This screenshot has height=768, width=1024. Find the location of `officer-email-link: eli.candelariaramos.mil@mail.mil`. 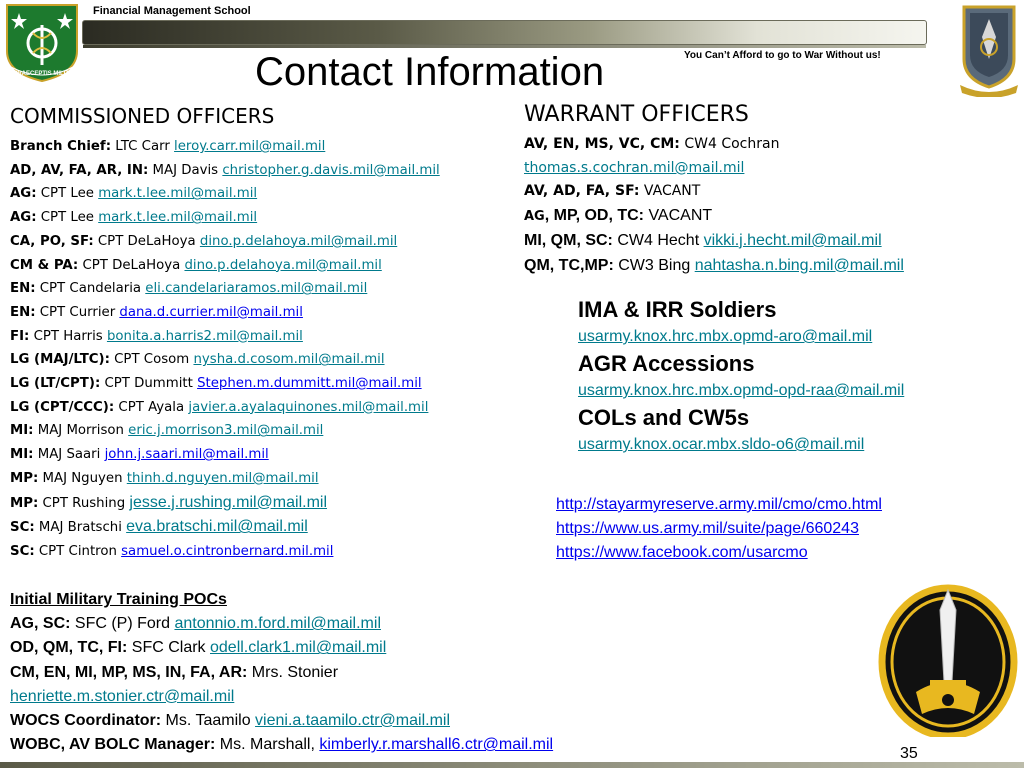

officer-email-link: eli.candelariaramos.mil@mail.mil is located at coordinates (256, 288).